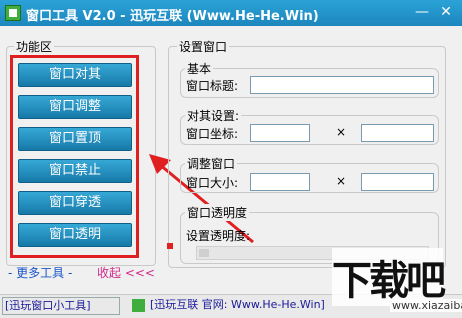 The height and width of the screenshot is (318, 462). What do you see at coordinates (75, 171) in the screenshot?
I see `disable-window-button: 窗口禁止` at bounding box center [75, 171].